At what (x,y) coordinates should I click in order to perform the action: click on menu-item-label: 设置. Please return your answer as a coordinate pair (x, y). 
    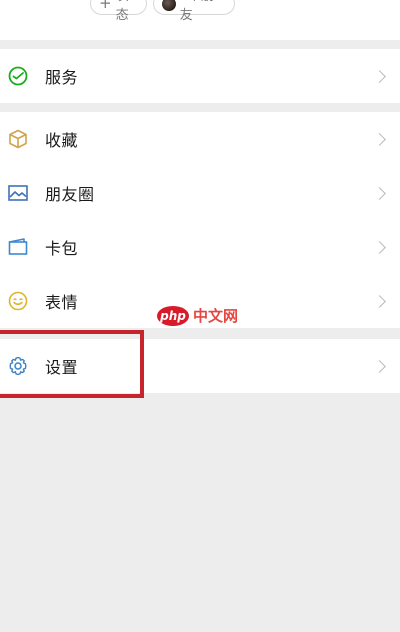
    Looking at the image, I should click on (62, 367).